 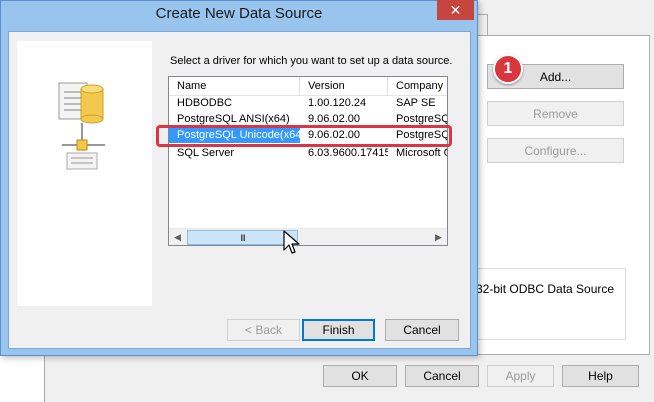 What do you see at coordinates (438, 237) in the screenshot?
I see `scroll-right-arrow-icon: ▶` at bounding box center [438, 237].